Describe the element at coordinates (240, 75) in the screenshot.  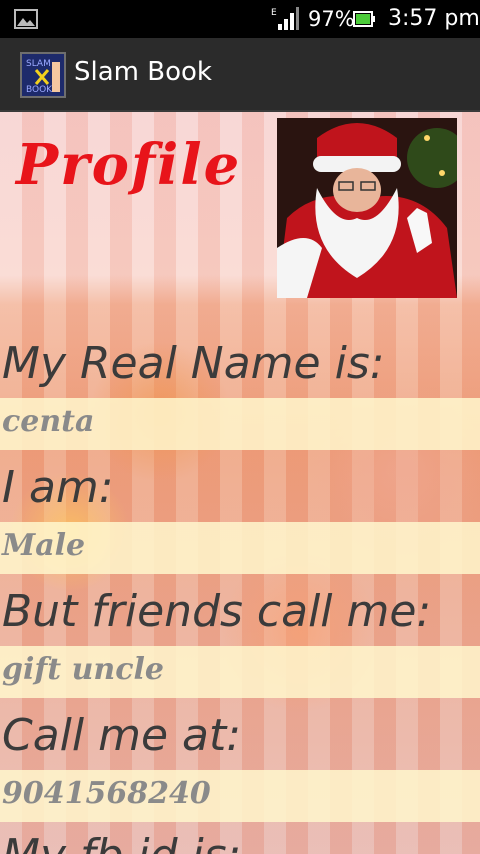
I see `action-bar: SLAM BOOK Slam Book` at that location.